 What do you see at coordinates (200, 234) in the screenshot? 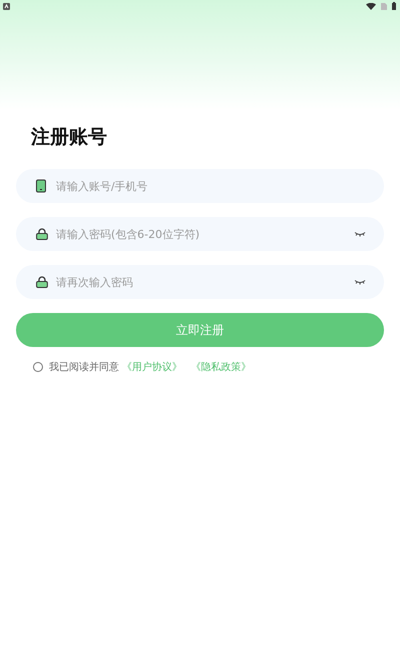
I see `password-field: 请输入密码(包含6-20位字符)` at bounding box center [200, 234].